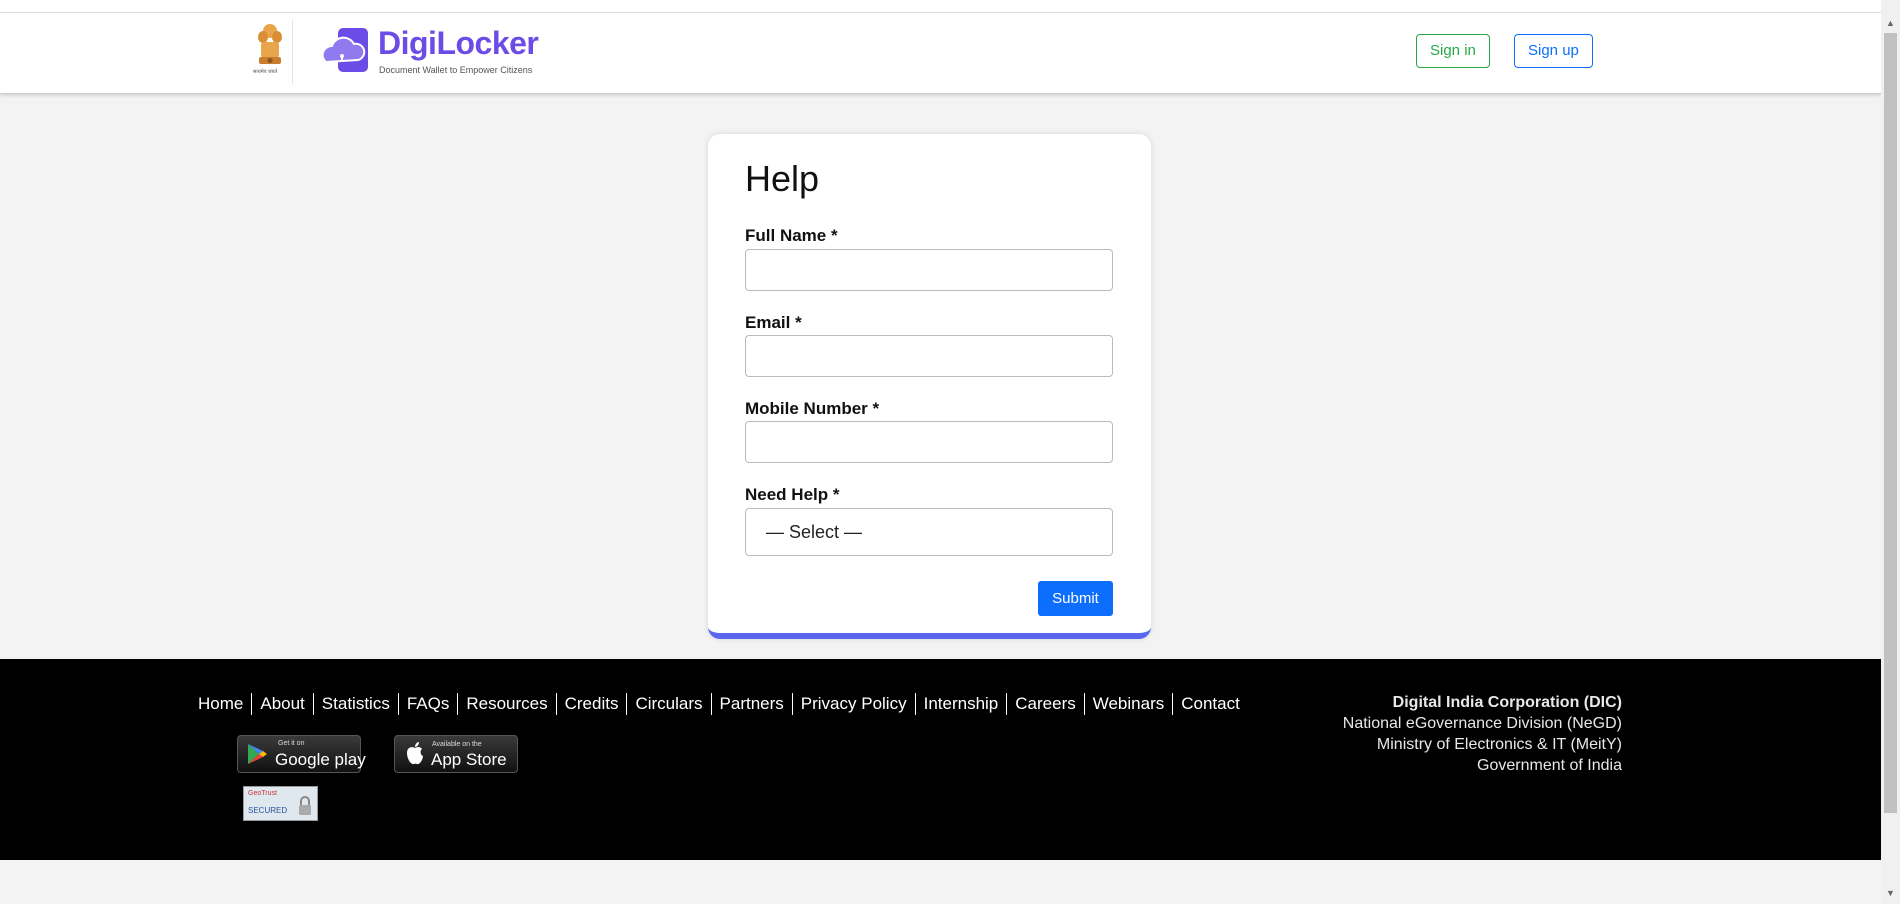 The height and width of the screenshot is (904, 1900). Describe the element at coordinates (506, 704) in the screenshot. I see `footer-link-resources: Resources` at that location.